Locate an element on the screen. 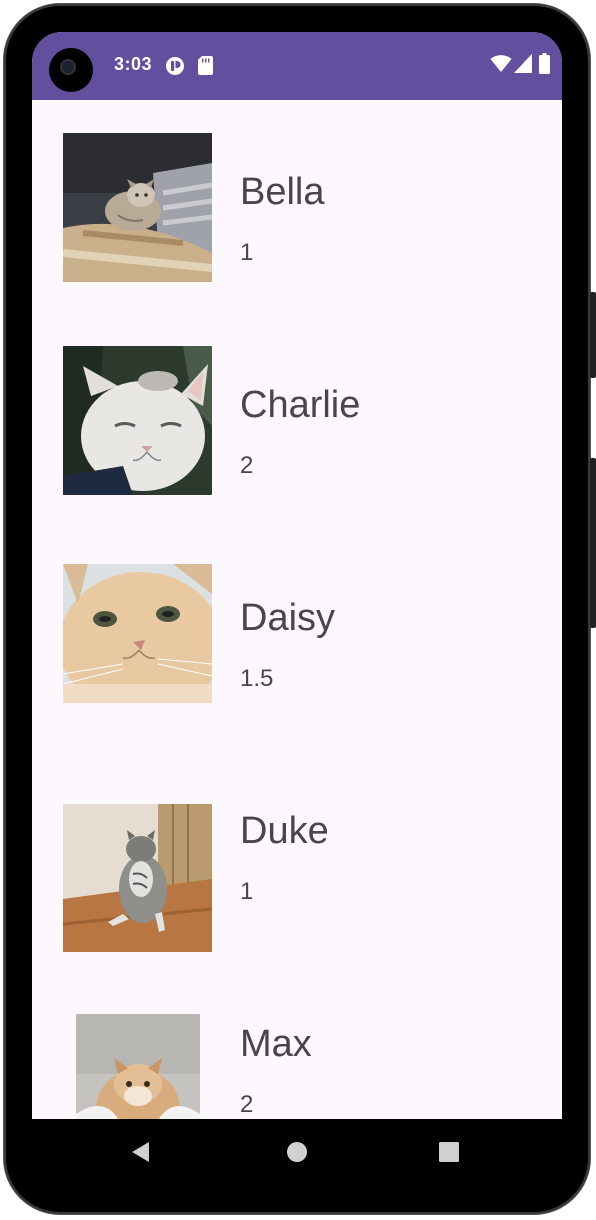  cell-signal-icon is located at coordinates (523, 66).